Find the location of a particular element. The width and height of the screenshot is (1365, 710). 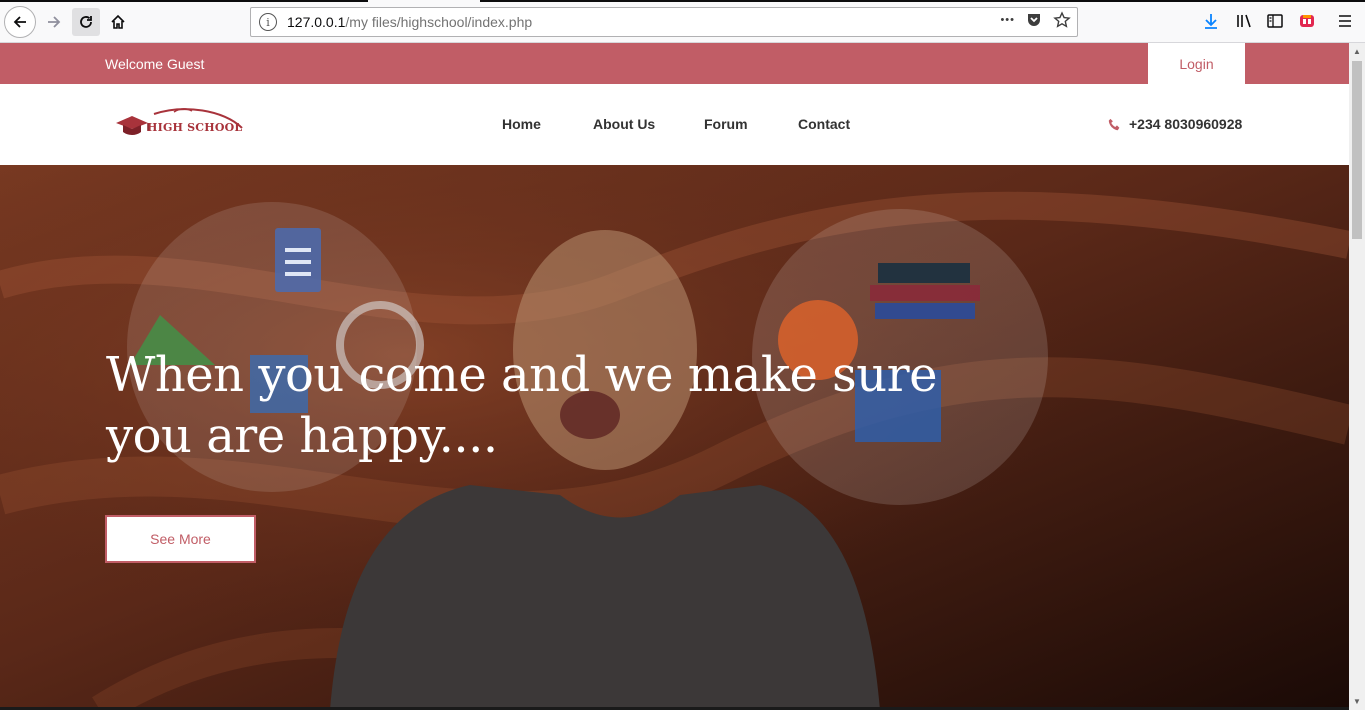

home-button is located at coordinates (118, 22).